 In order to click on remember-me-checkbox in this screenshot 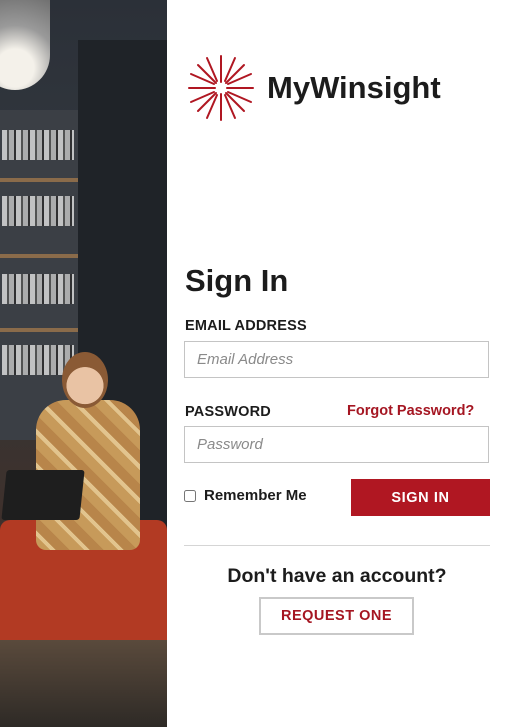, I will do `click(190, 495)`.